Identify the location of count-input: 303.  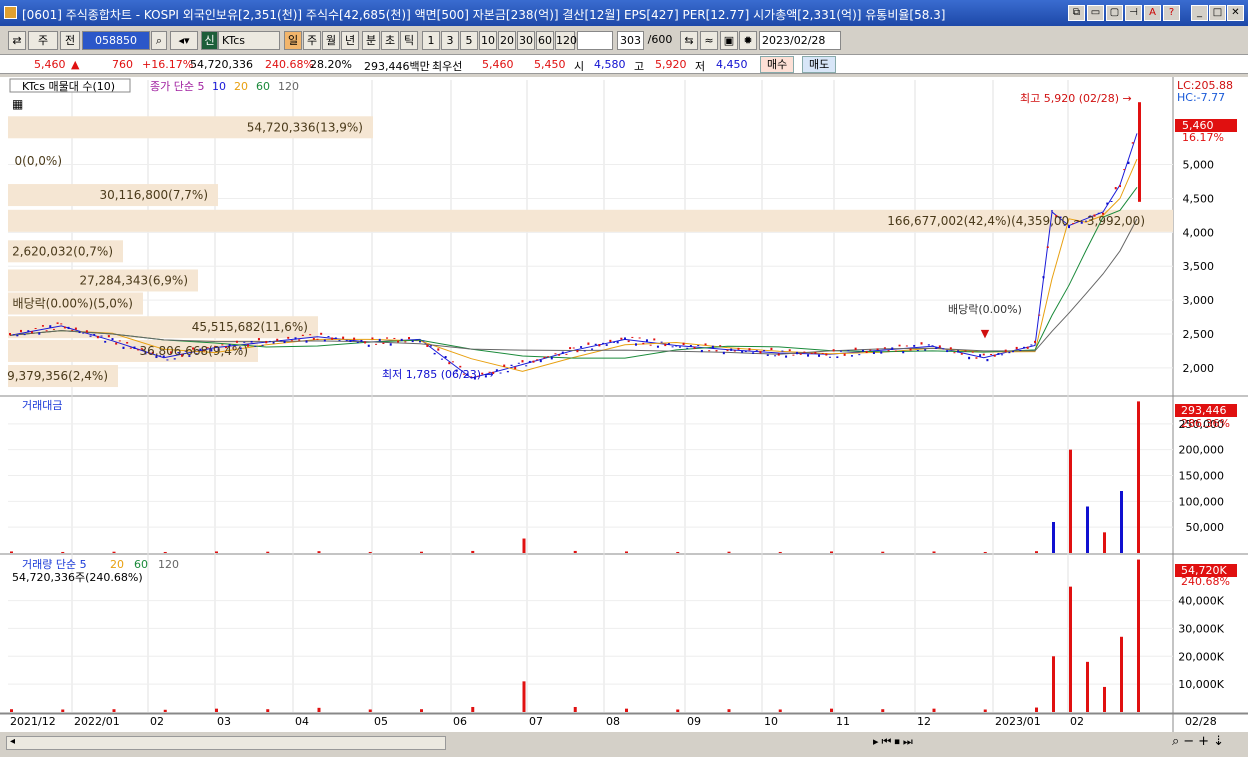
(630, 40).